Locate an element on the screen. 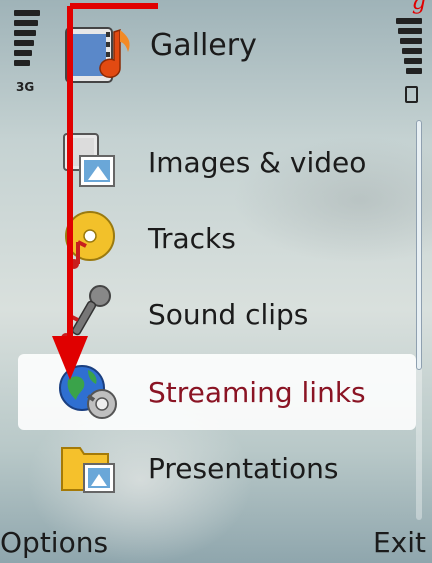 Image resolution: width=432 pixels, height=563 pixels. exit-softkey: Exit is located at coordinates (399, 542).